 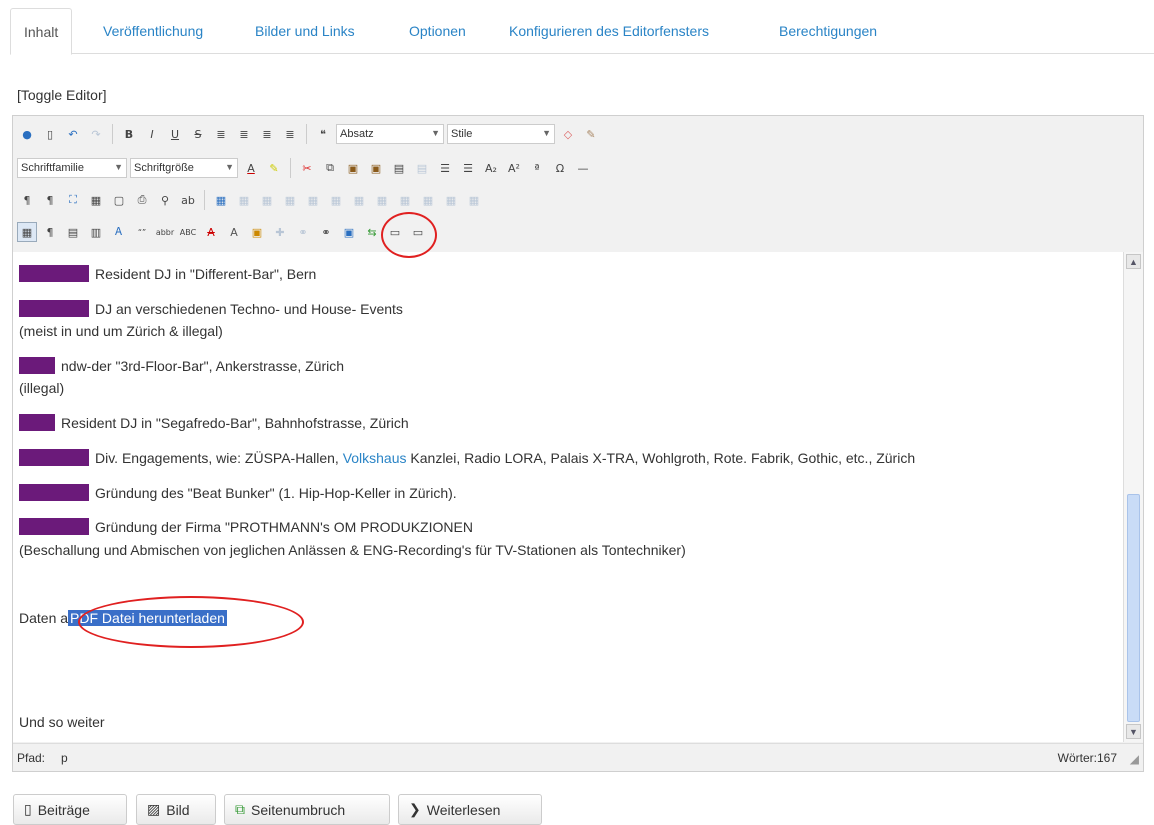 I want to click on scrollbar-thumb, so click(x=1133, y=608).